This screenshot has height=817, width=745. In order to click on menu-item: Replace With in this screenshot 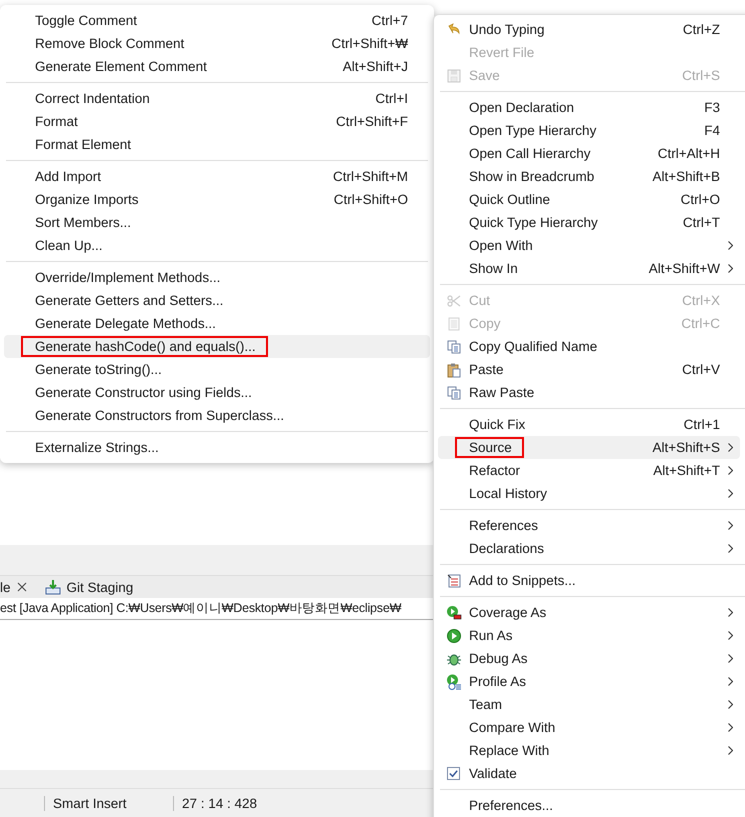, I will do `click(589, 750)`.